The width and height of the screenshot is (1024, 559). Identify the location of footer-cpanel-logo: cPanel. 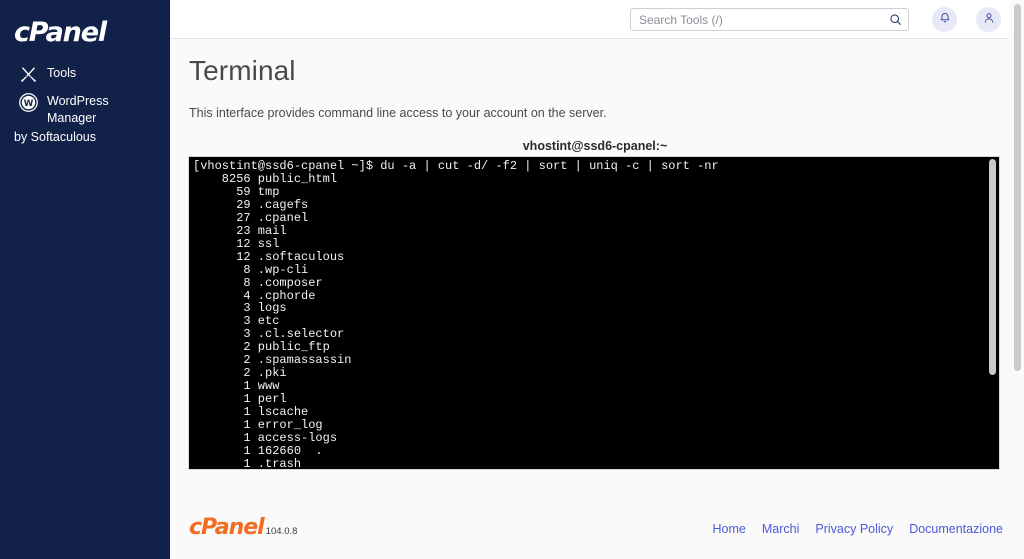
(227, 527).